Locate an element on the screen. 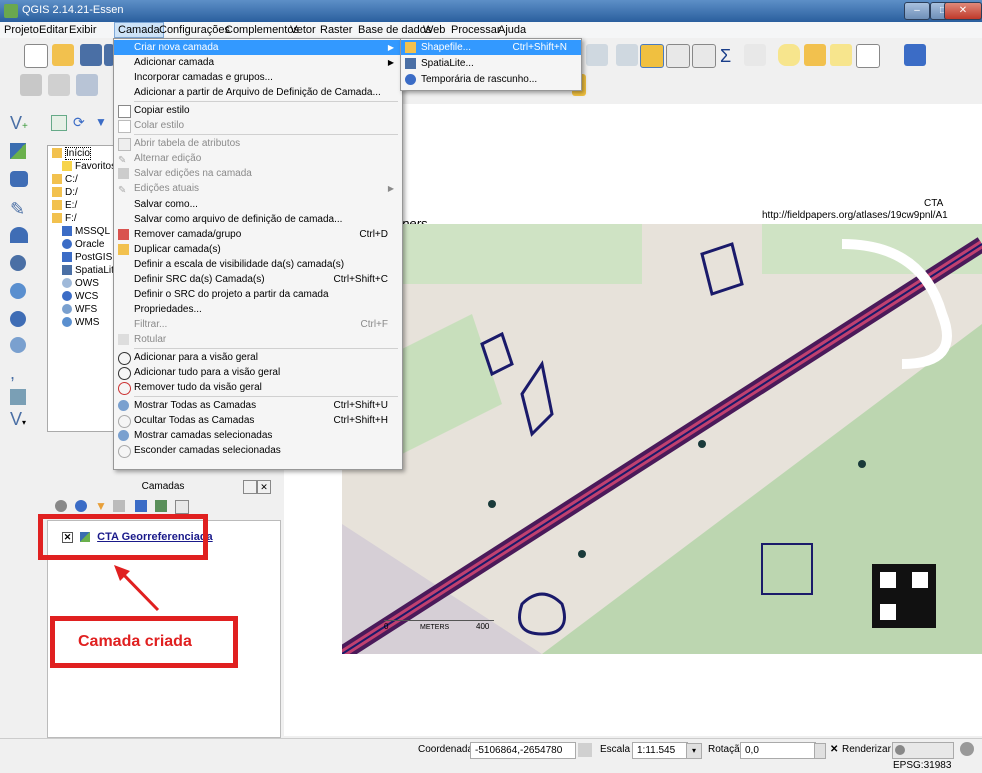  tree-item-wms: WMS is located at coordinates (80, 322).